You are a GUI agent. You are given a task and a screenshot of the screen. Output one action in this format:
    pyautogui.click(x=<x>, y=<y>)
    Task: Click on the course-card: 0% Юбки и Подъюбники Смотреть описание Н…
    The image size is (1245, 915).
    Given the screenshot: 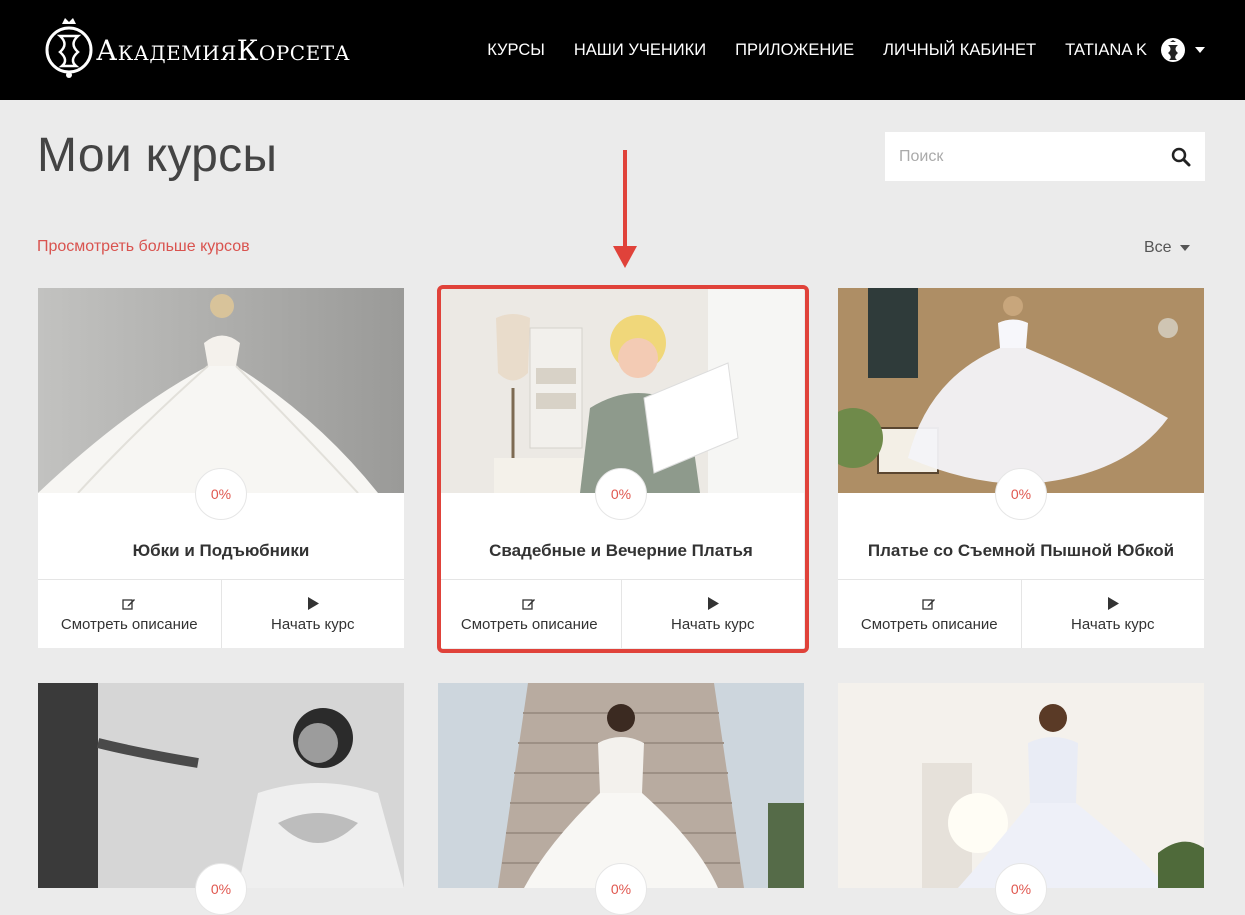 What is the action you would take?
    pyautogui.click(x=221, y=468)
    